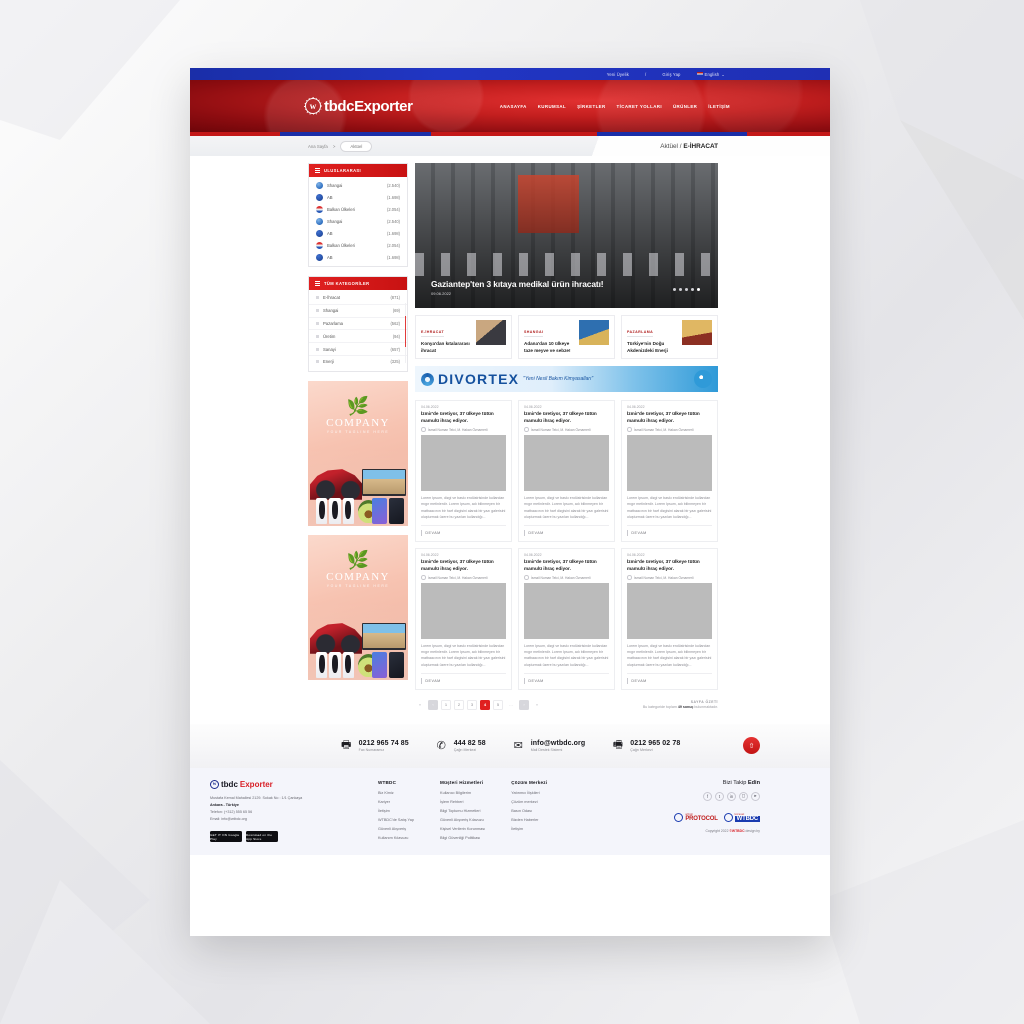  What do you see at coordinates (698, 289) in the screenshot?
I see `hero-dot-active` at bounding box center [698, 289].